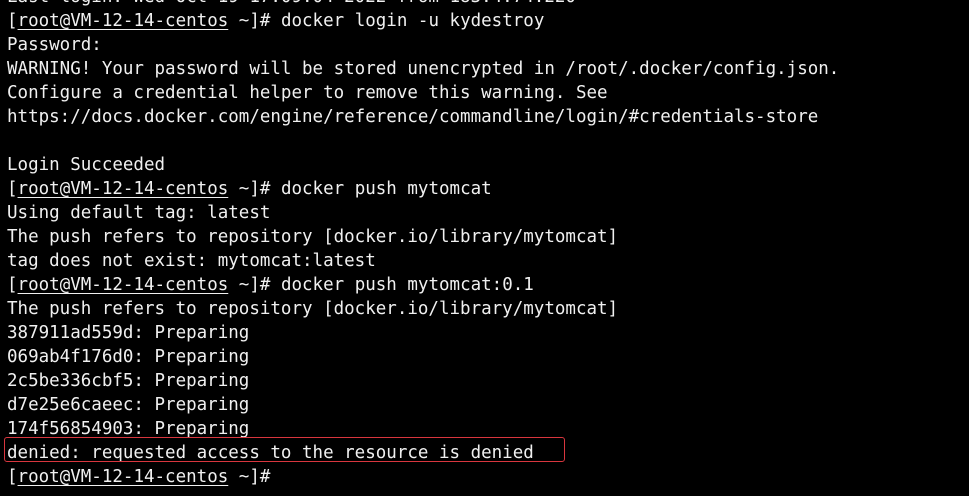 Image resolution: width=969 pixels, height=496 pixels. I want to click on prompt-line: [root@VM-12-14-centos ~]#, so click(423, 477).